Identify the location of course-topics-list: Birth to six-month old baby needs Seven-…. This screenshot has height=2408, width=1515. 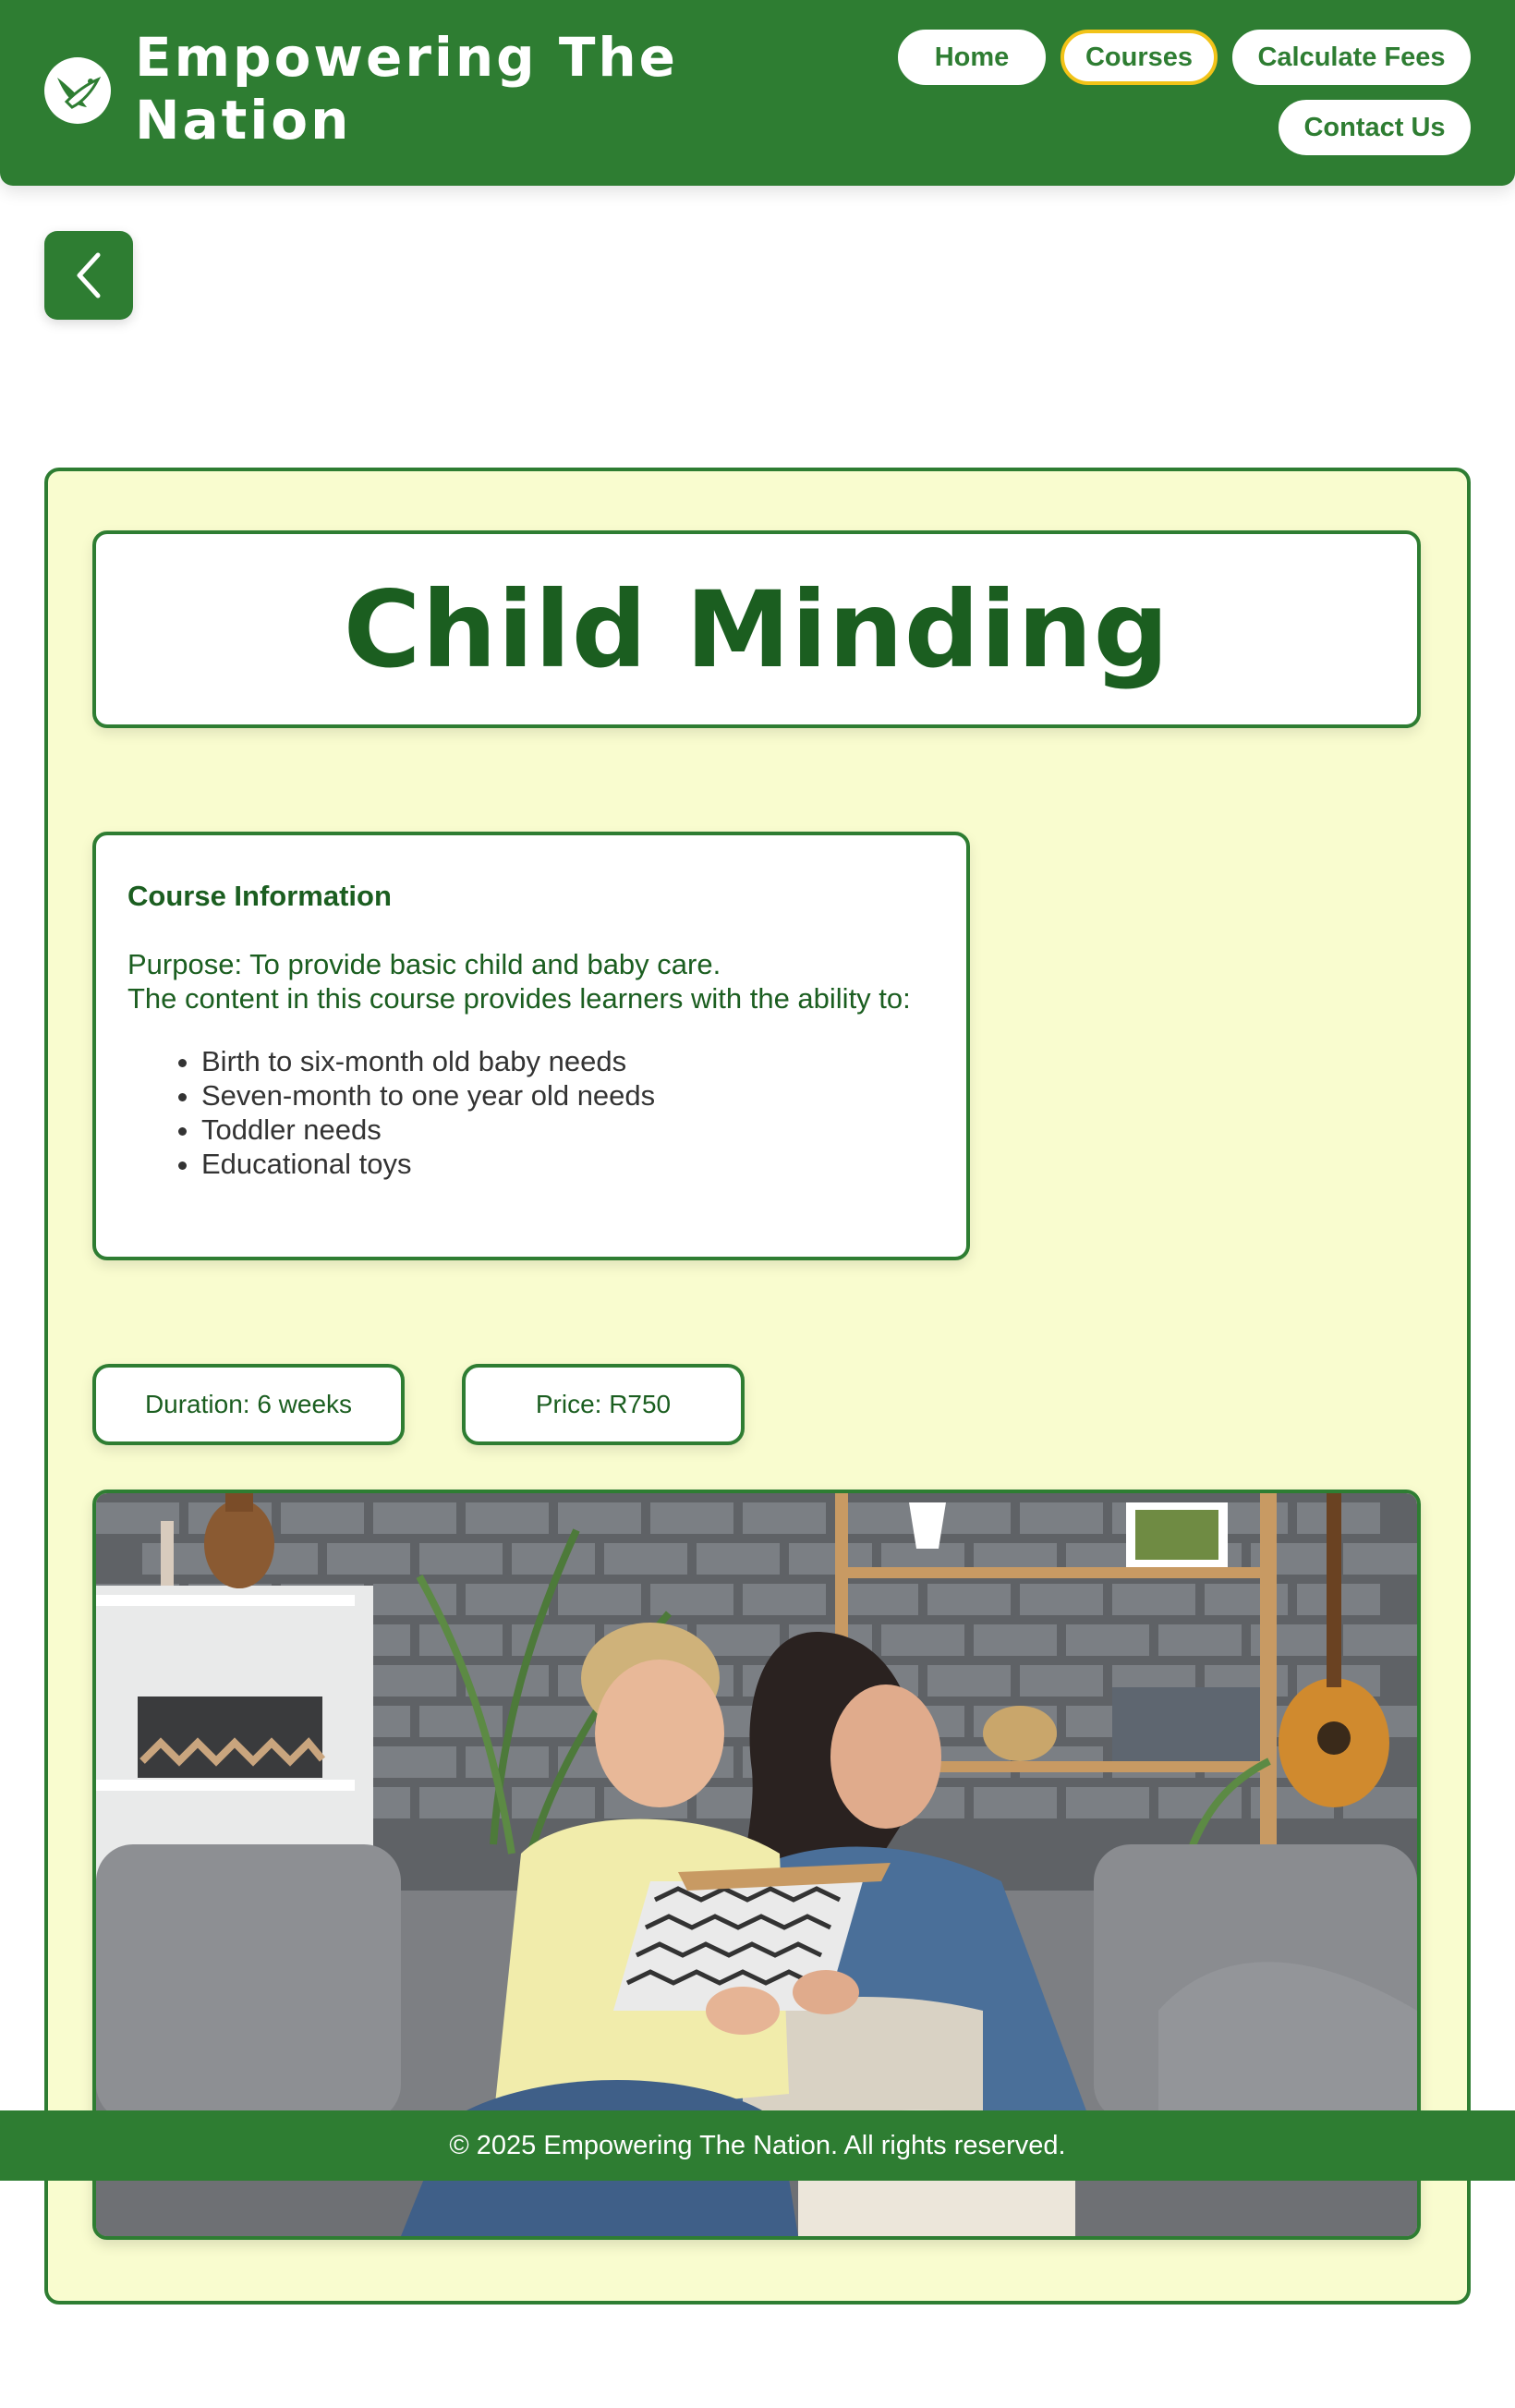
(409, 1112).